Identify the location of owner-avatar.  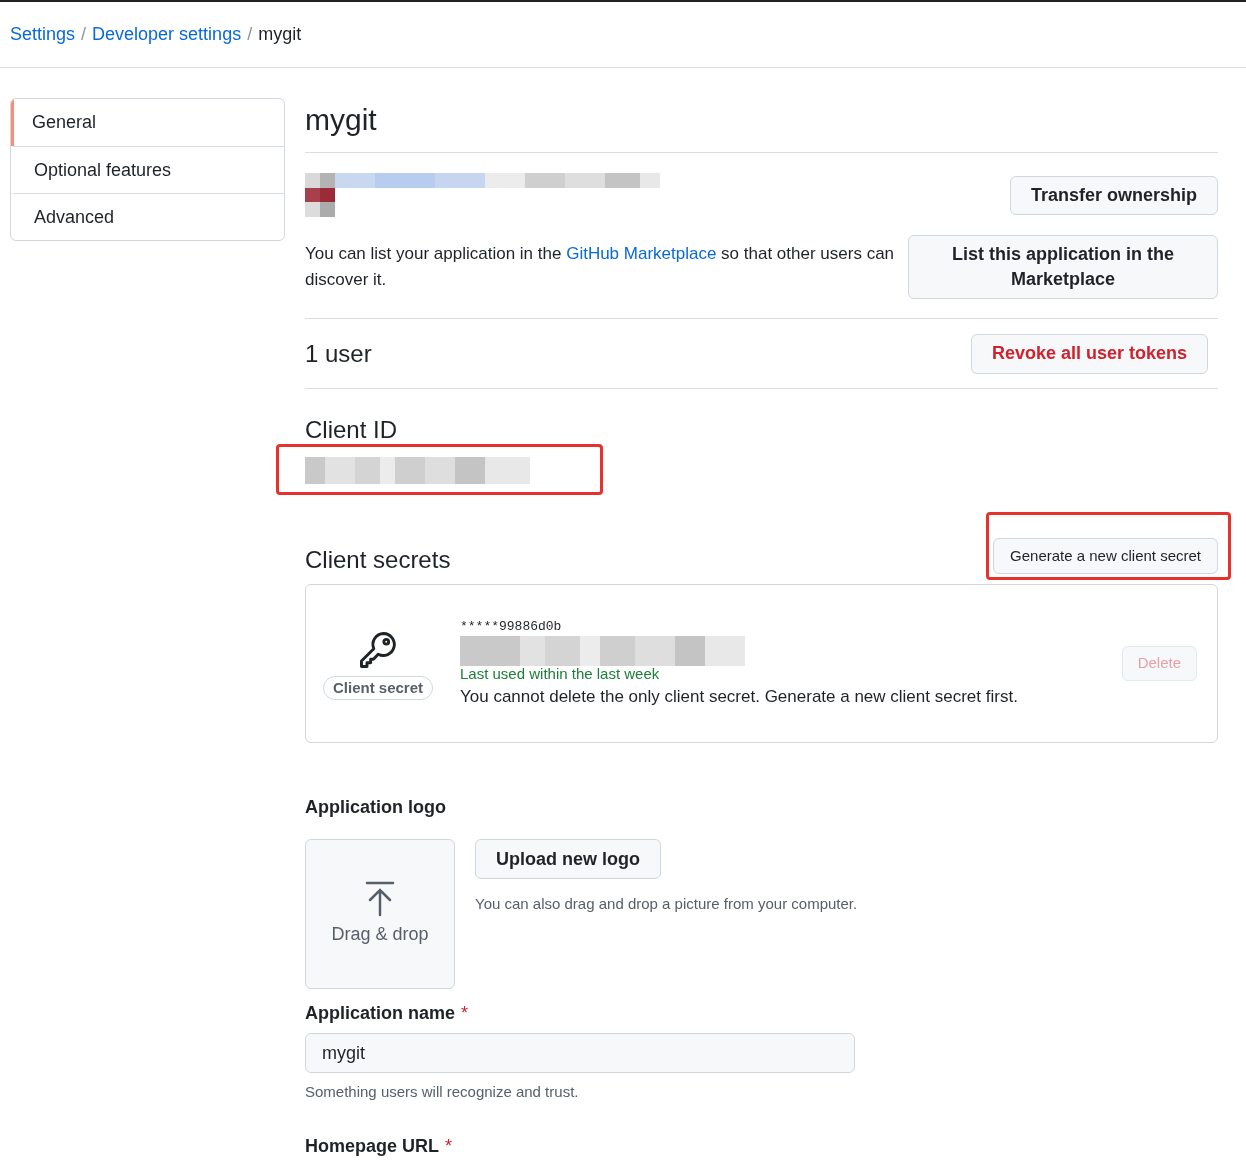
(320, 195).